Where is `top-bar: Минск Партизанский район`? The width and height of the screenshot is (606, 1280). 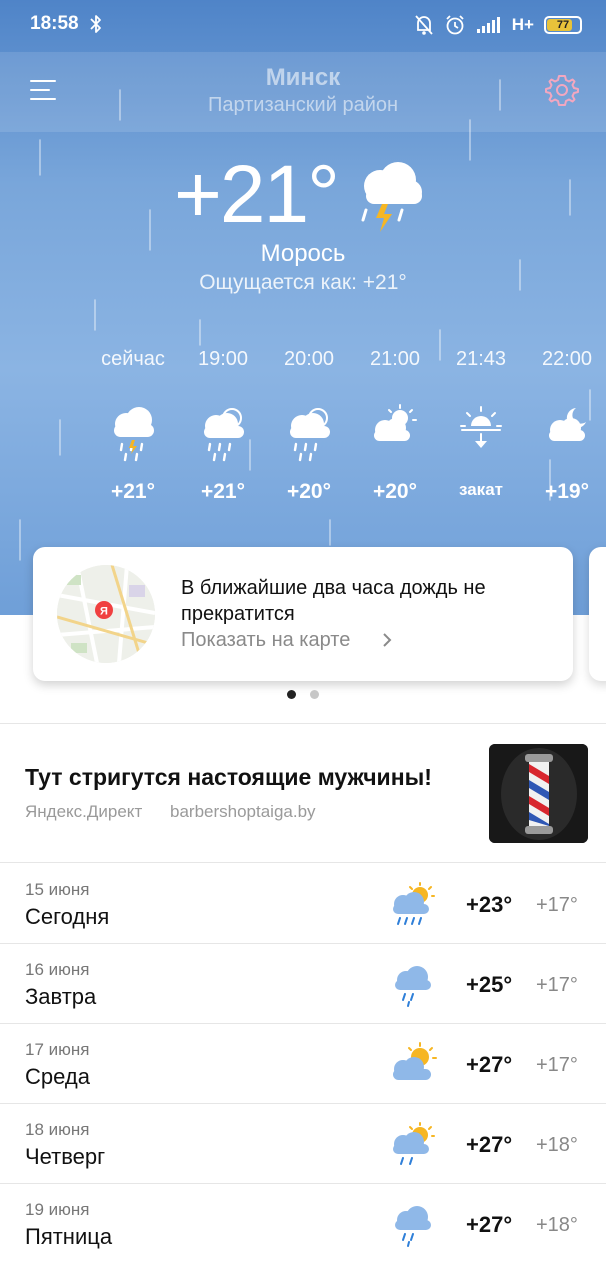
top-bar: Минск Партизанский район is located at coordinates (303, 92).